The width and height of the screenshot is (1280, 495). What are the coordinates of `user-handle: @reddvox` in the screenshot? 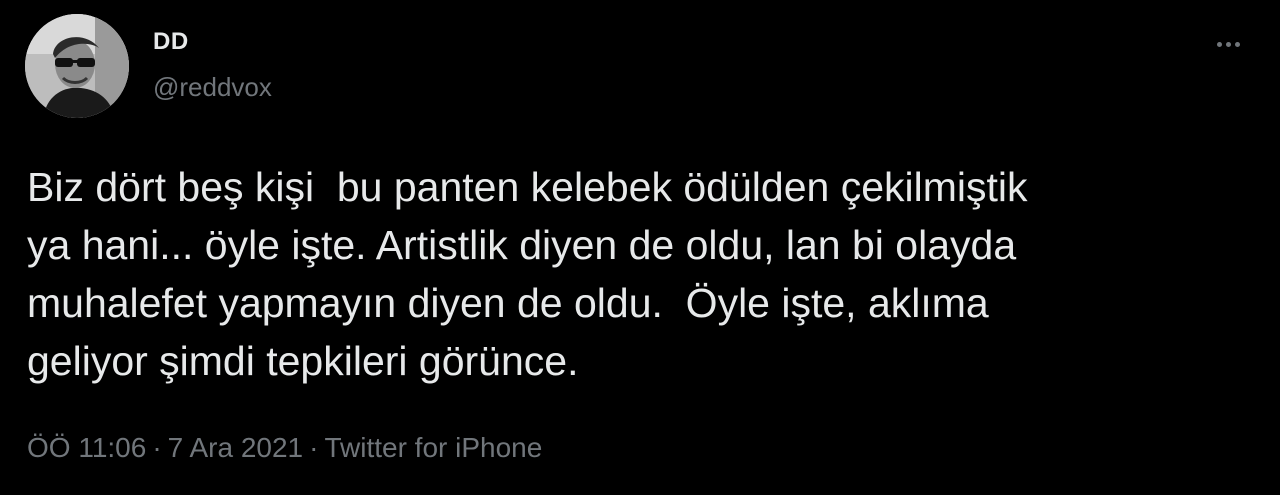 It's located at (212, 87).